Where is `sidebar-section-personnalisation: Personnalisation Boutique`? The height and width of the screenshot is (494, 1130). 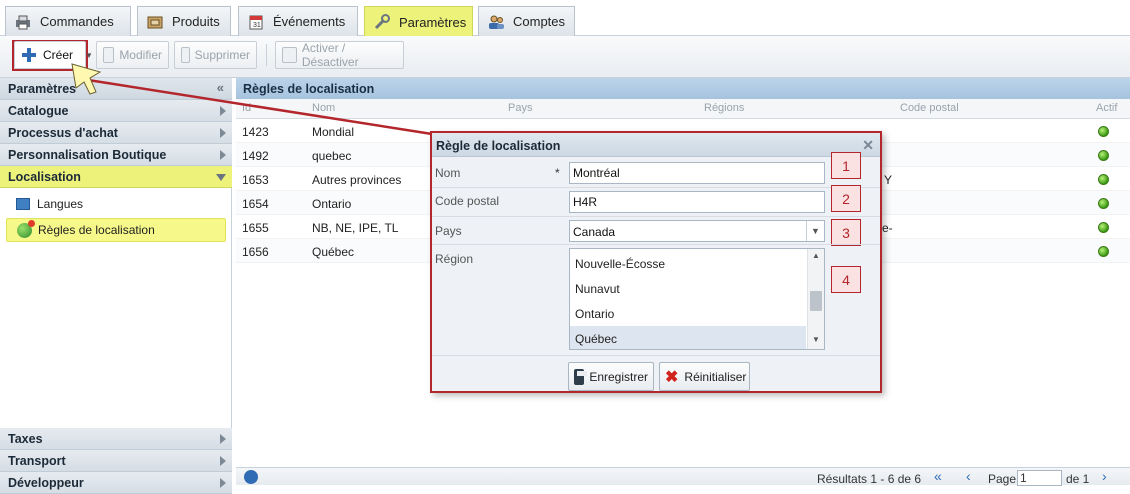 sidebar-section-personnalisation: Personnalisation Boutique is located at coordinates (116, 155).